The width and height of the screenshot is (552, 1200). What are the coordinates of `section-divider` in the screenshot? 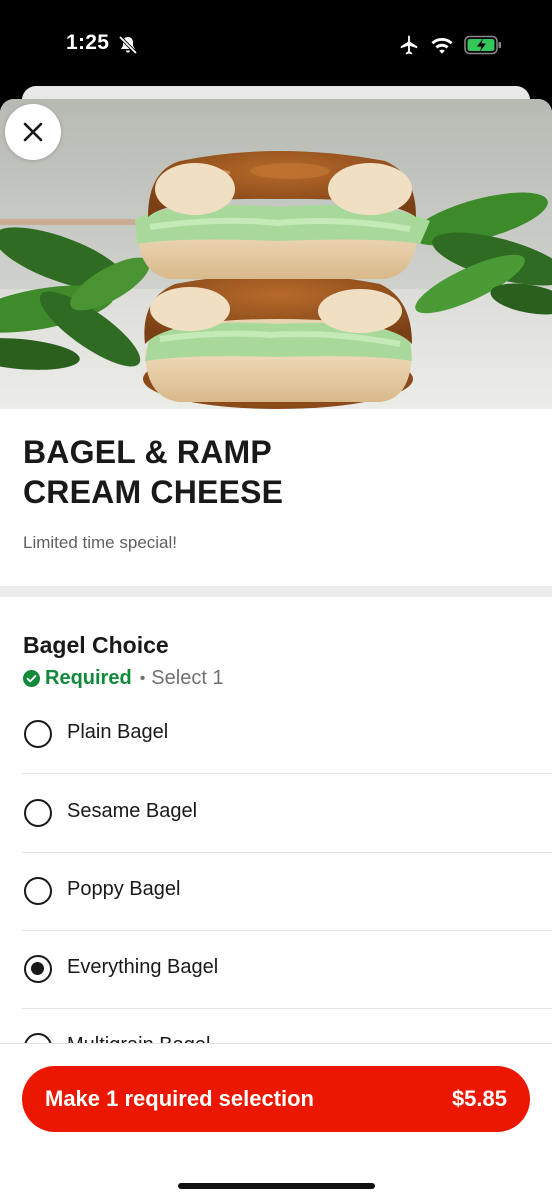 It's located at (276, 591).